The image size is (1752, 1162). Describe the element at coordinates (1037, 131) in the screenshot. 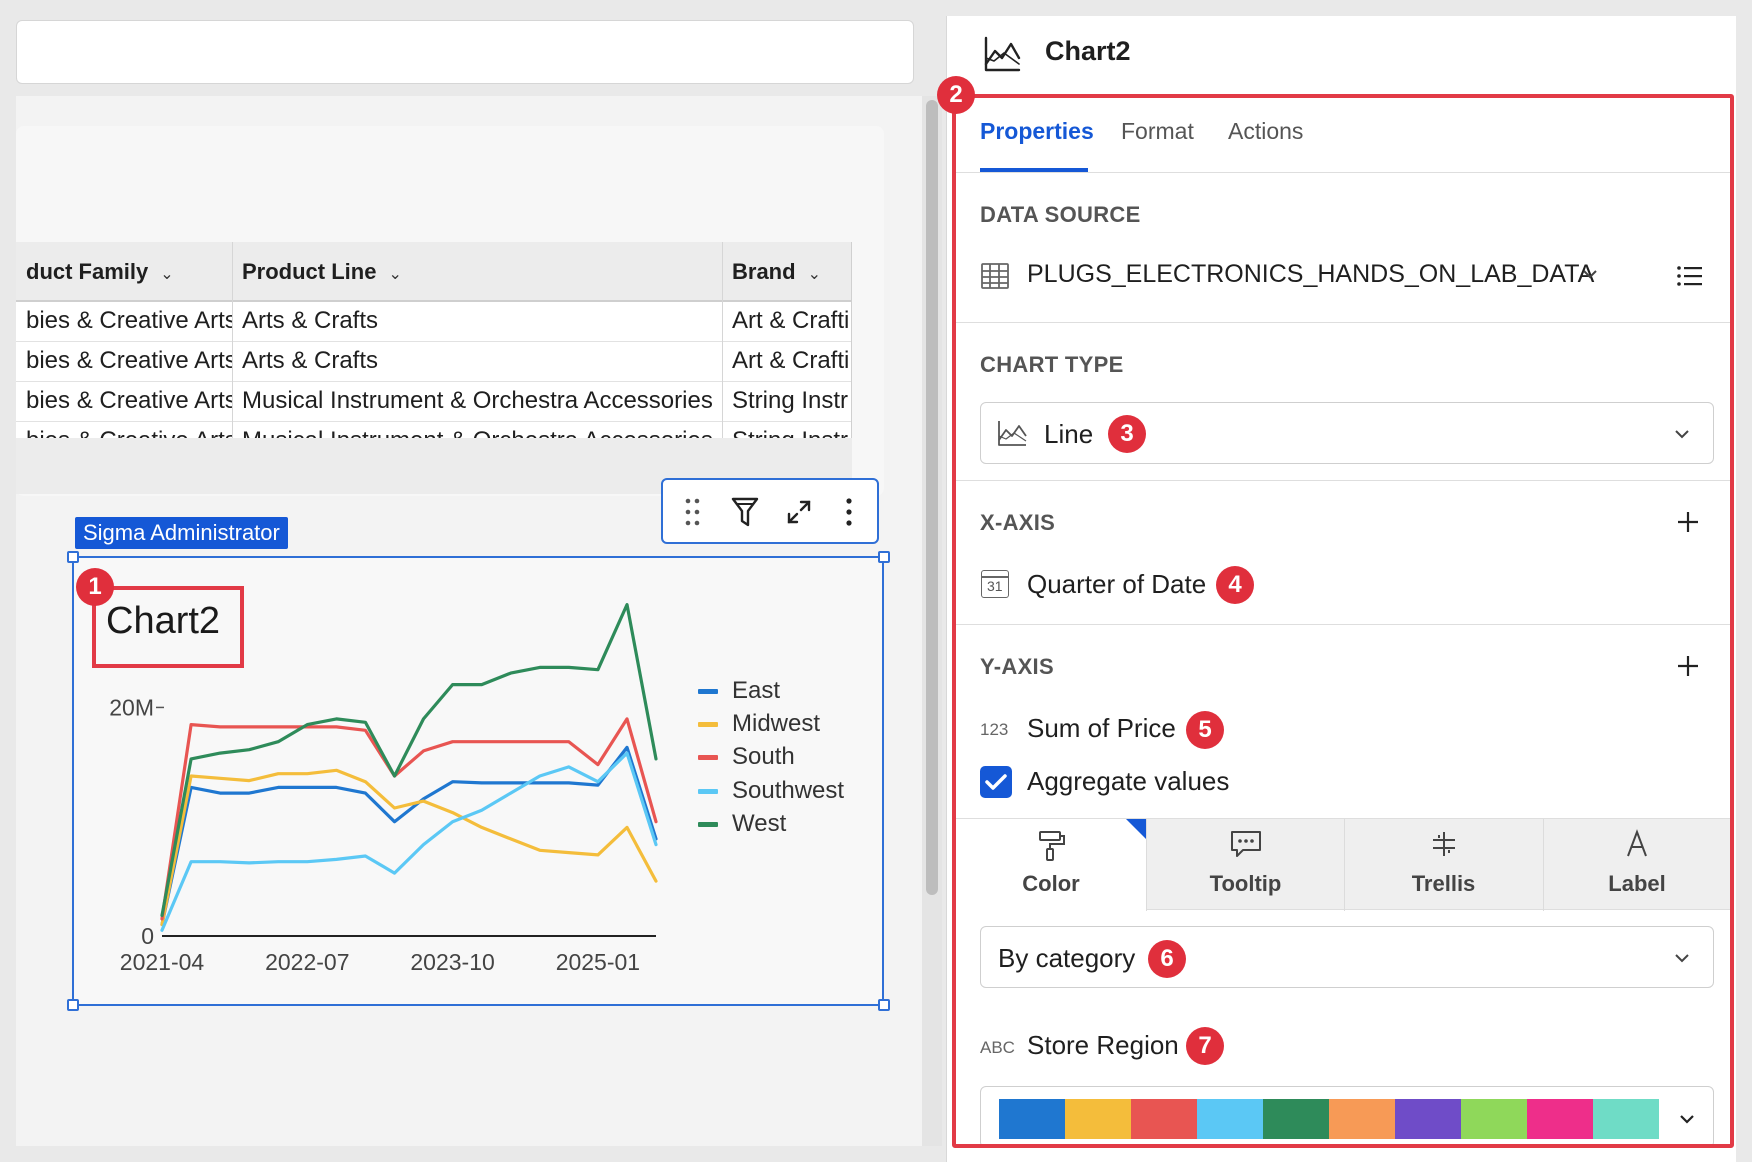

I see `tab-properties: Properties` at that location.